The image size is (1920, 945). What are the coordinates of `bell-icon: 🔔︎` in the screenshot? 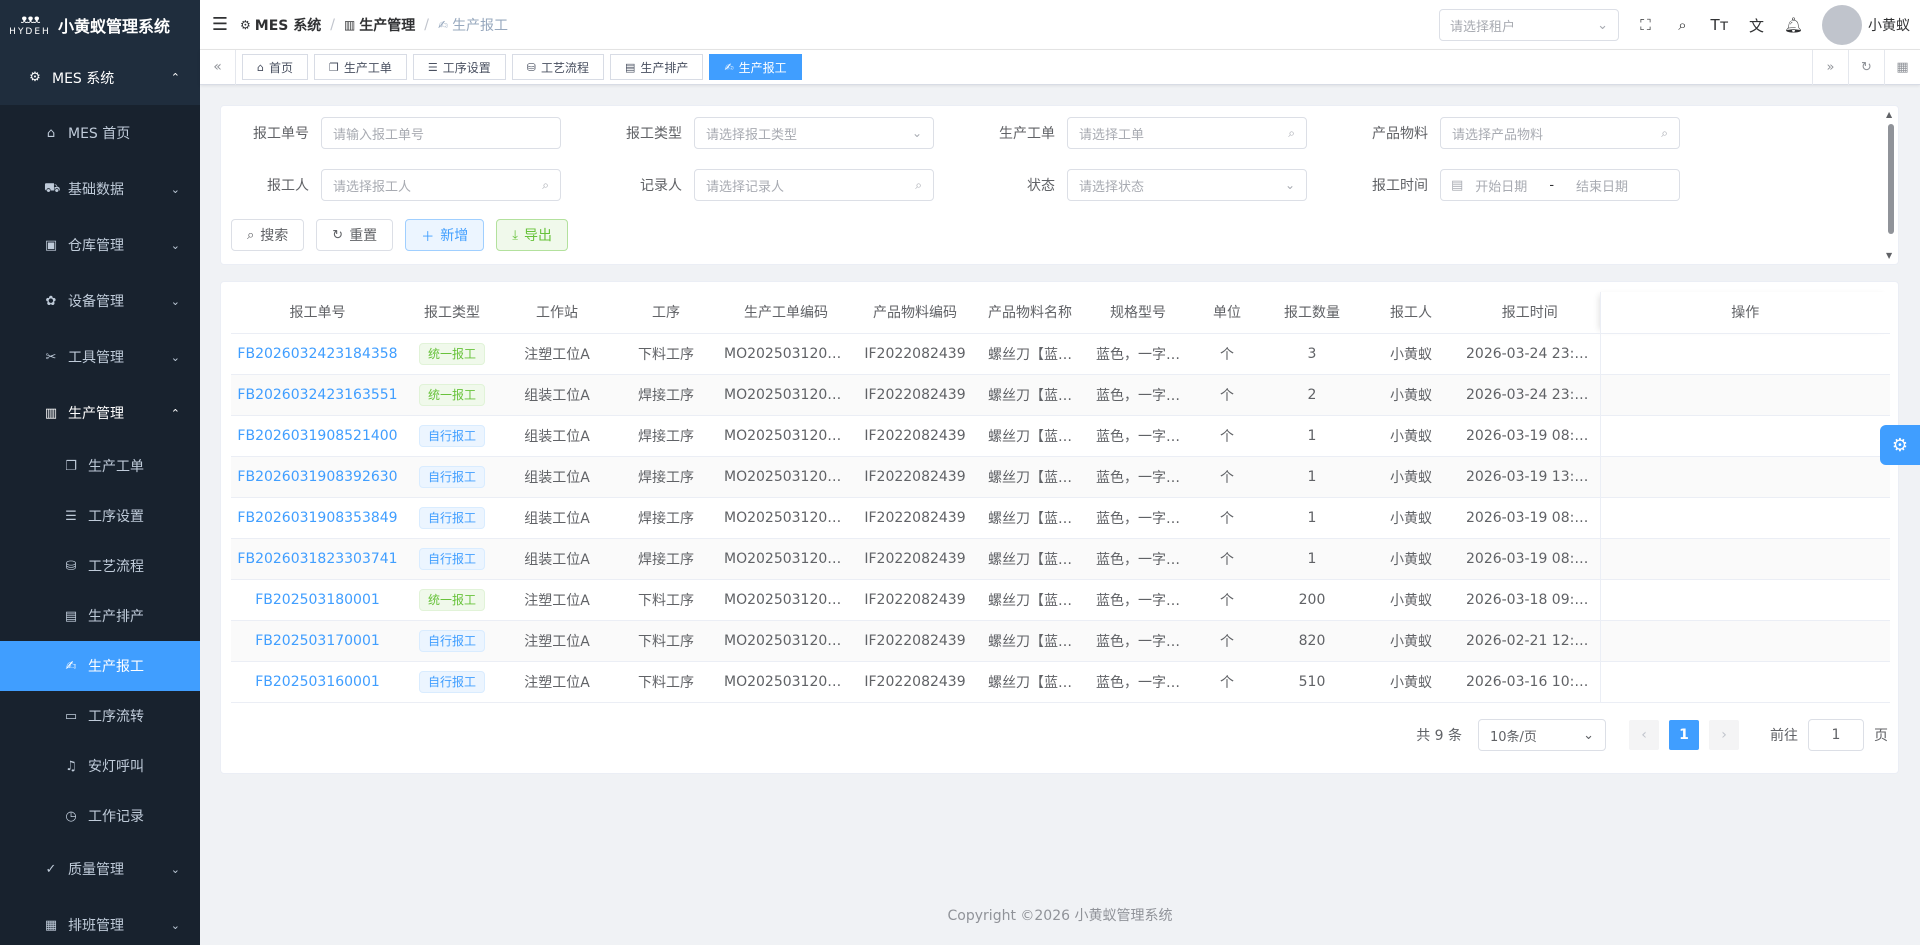 It's located at (1793, 25).